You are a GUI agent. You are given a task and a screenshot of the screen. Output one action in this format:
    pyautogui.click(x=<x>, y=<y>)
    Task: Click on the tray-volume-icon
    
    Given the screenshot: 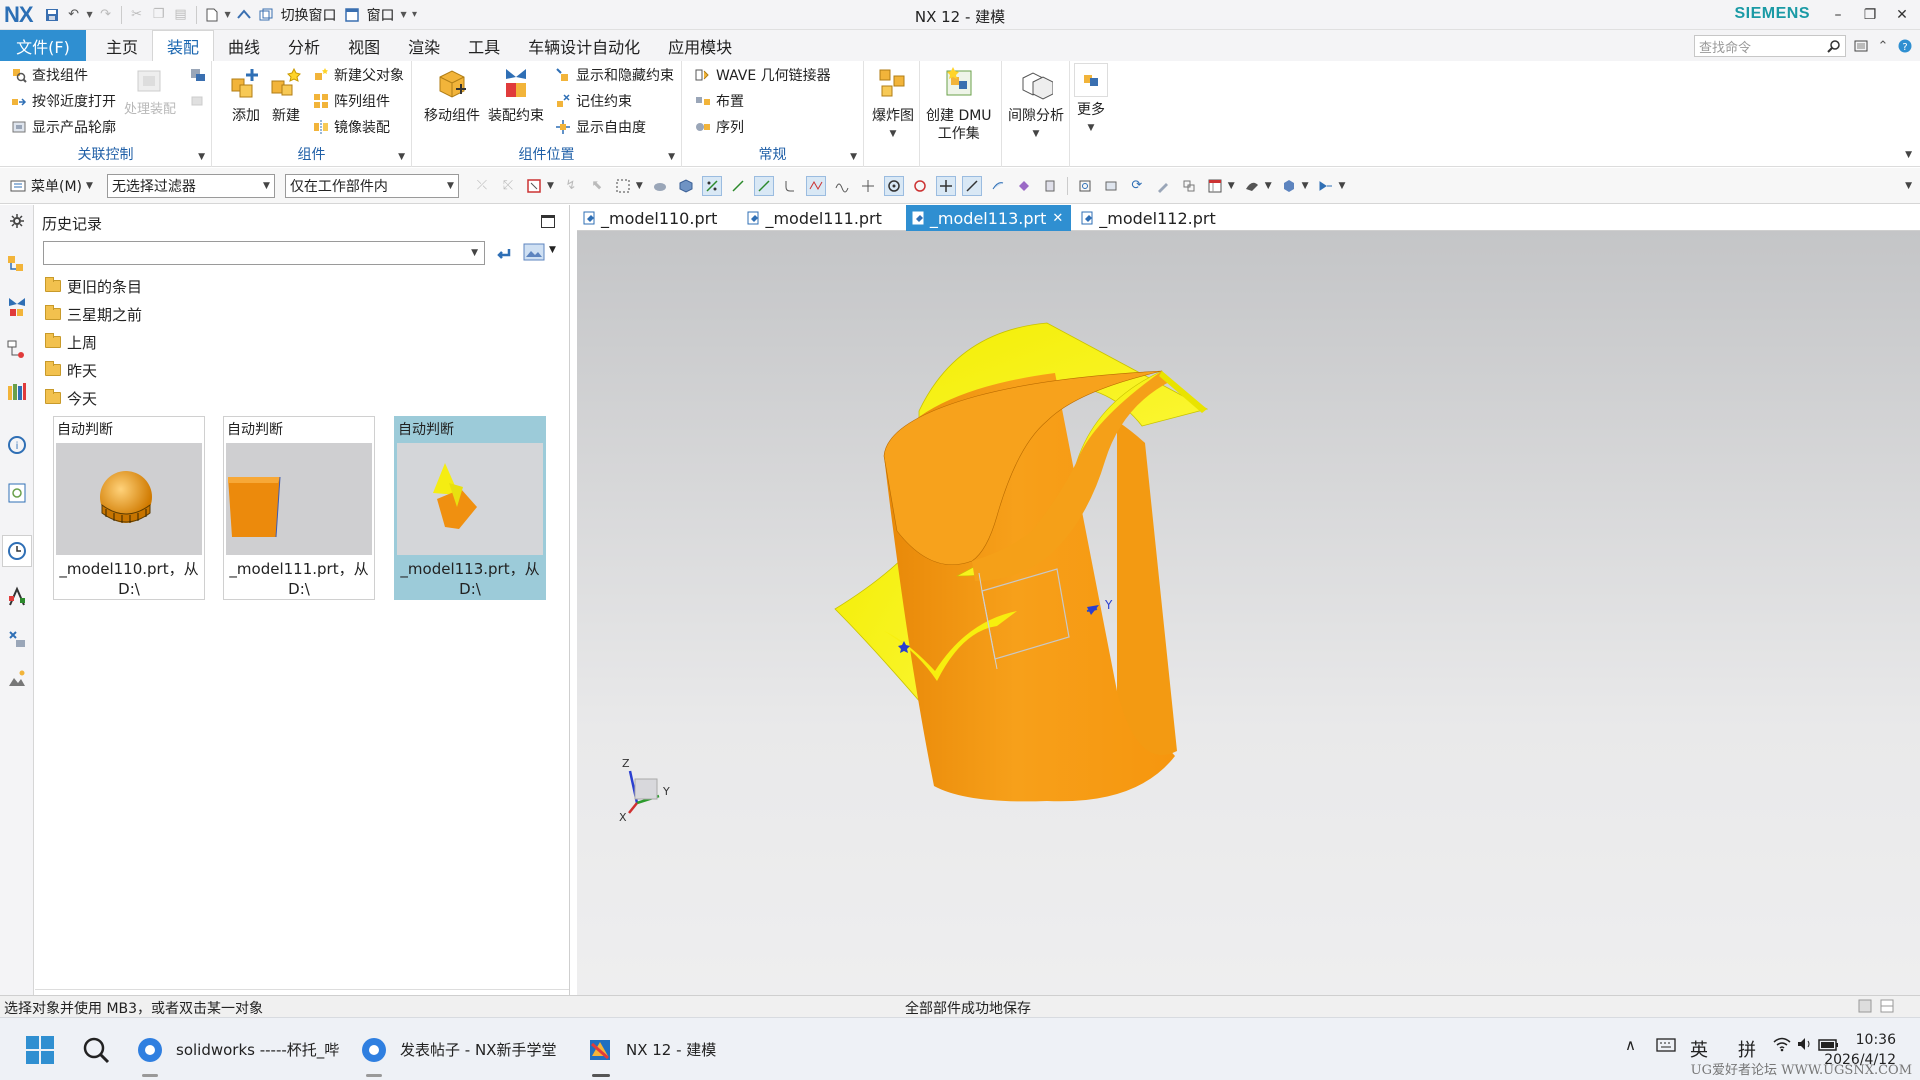 What is the action you would take?
    pyautogui.click(x=1805, y=1046)
    